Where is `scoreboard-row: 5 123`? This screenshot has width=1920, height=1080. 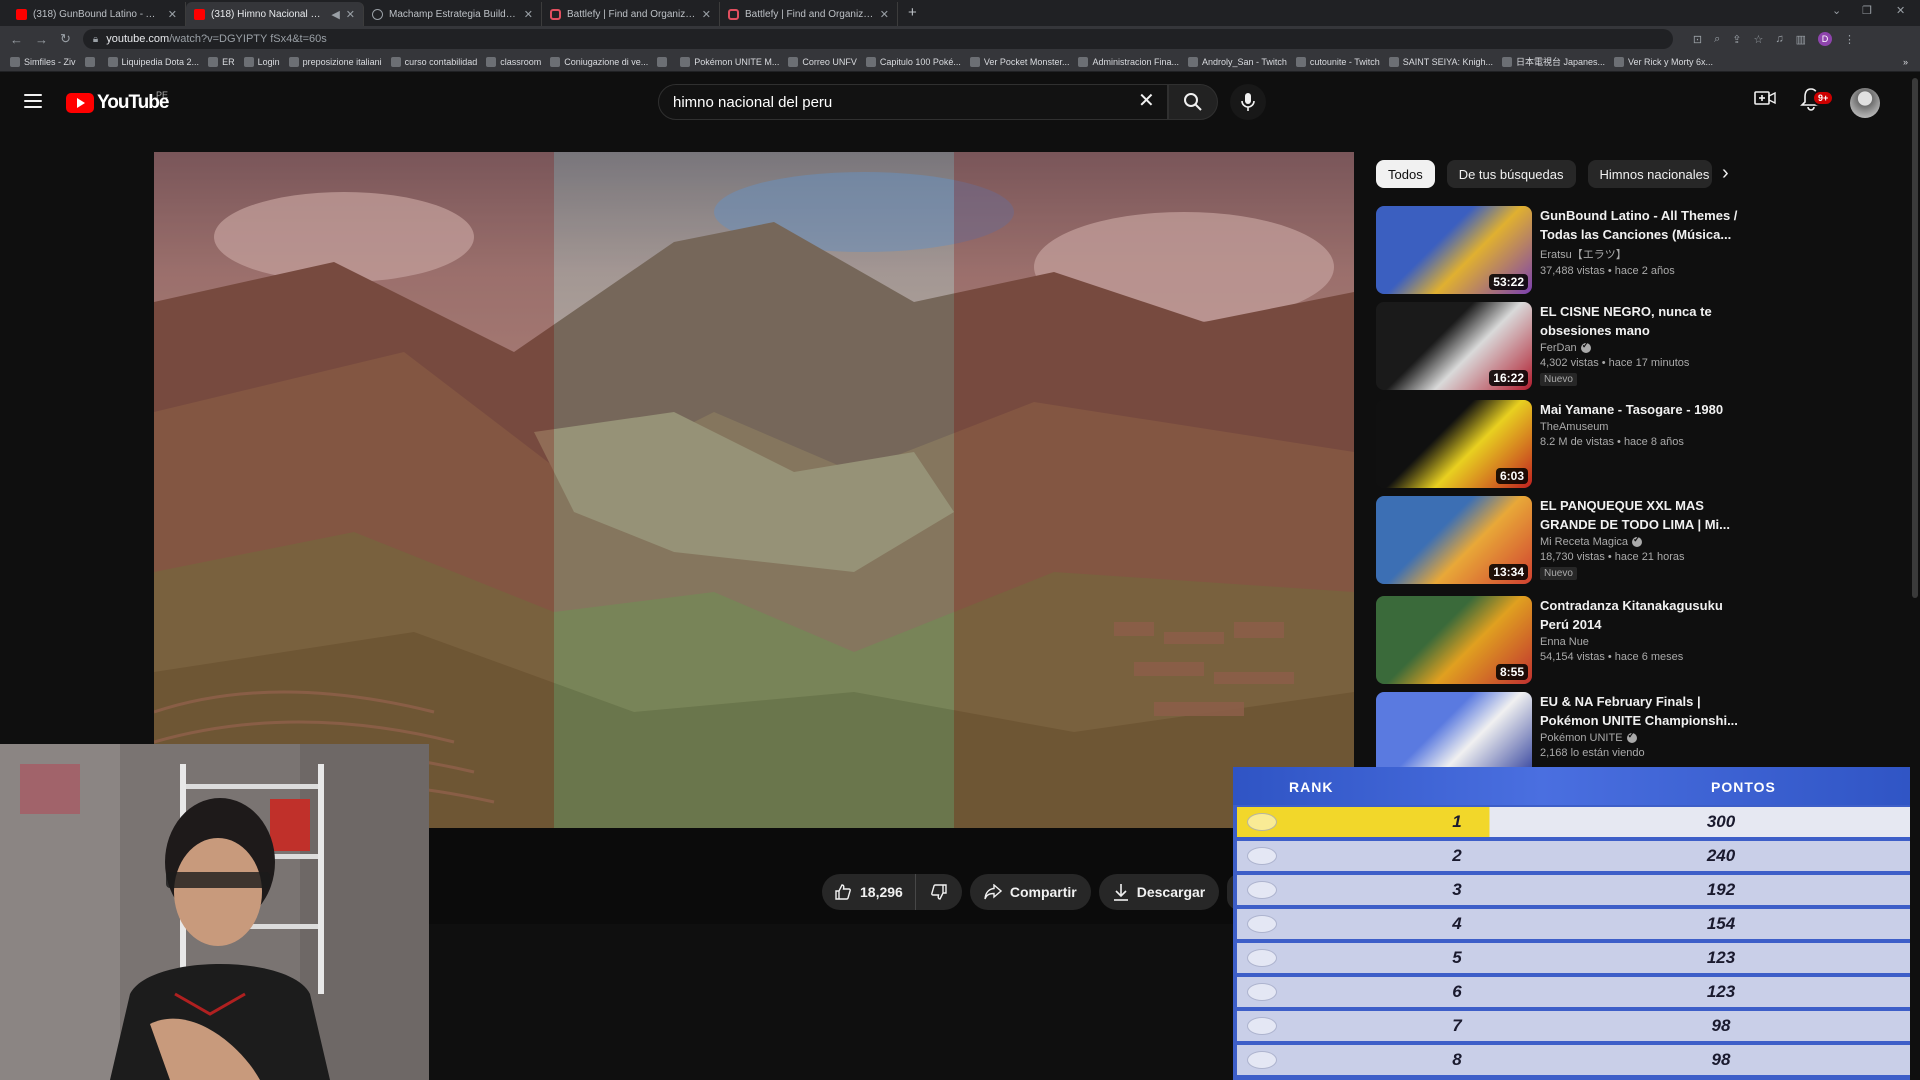 scoreboard-row: 5 123 is located at coordinates (1578, 958).